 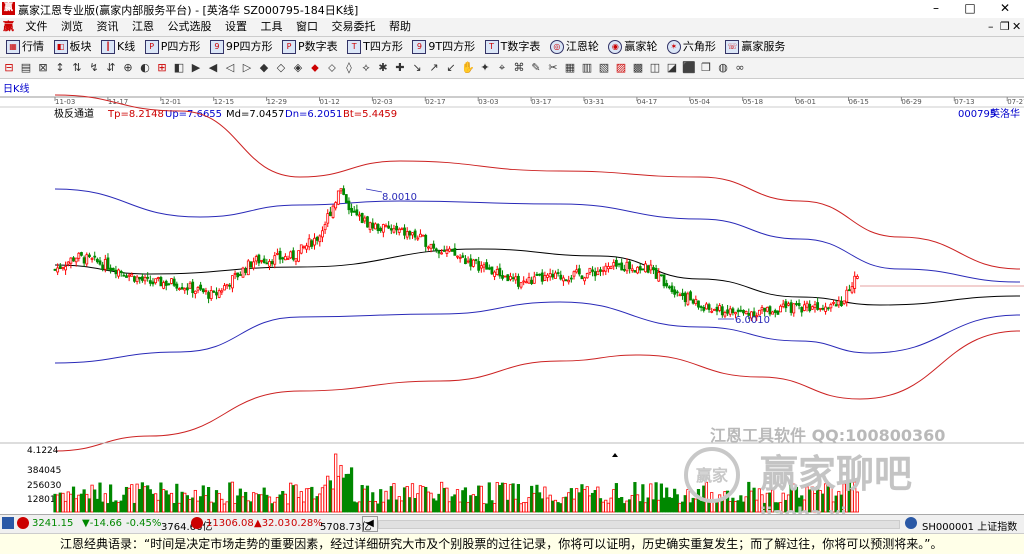 I want to click on toolbar-service-button: ☏ 赢家服务, so click(x=755, y=47).